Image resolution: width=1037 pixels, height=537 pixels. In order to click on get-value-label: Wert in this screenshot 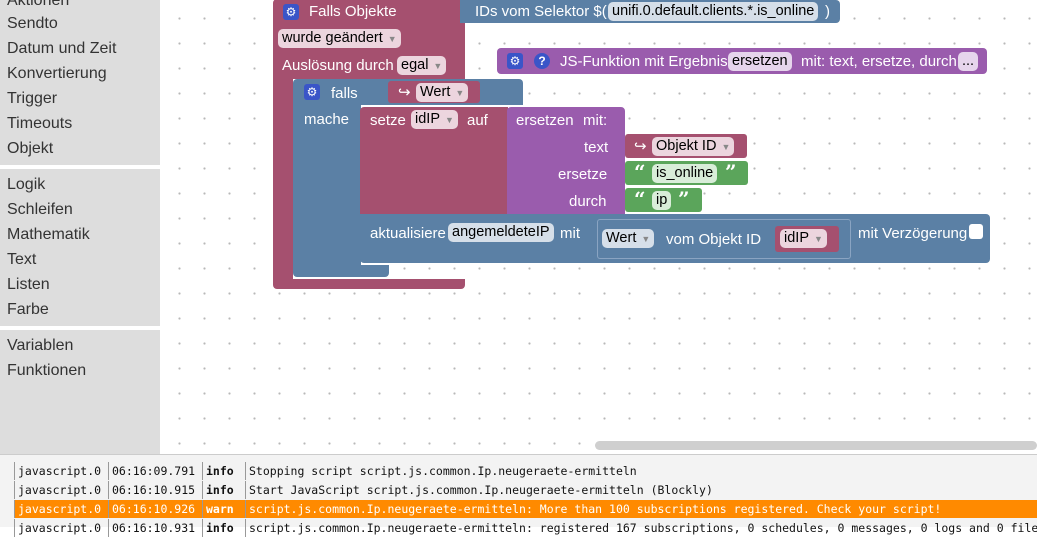, I will do `click(621, 238)`.